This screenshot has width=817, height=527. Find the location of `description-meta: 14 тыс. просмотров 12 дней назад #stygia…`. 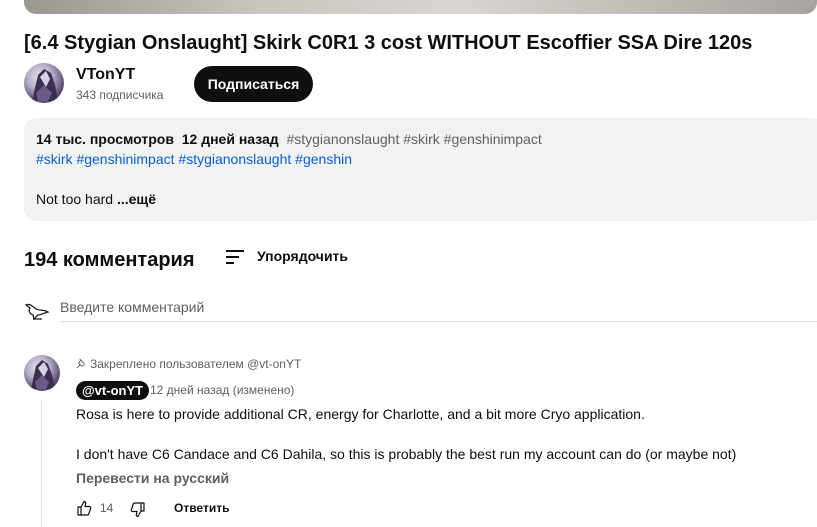

description-meta: 14 тыс. просмотров 12 дней назад #stygia… is located at coordinates (289, 139).